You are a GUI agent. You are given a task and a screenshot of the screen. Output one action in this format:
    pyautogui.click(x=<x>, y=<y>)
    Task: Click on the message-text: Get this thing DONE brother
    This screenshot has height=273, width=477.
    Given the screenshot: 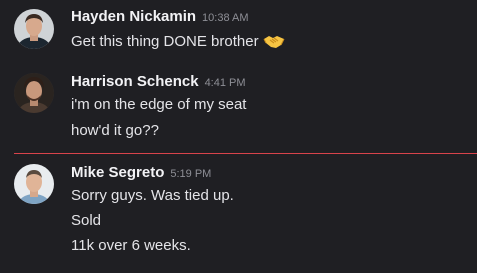 What is the action you would take?
    pyautogui.click(x=165, y=41)
    